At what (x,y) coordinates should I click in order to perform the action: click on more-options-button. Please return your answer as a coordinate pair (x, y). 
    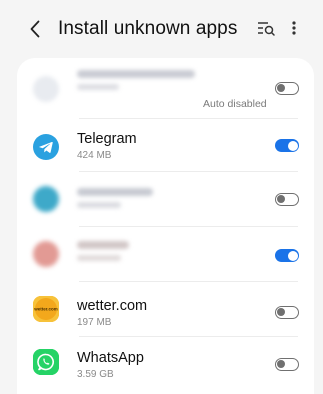
    Looking at the image, I should click on (294, 28).